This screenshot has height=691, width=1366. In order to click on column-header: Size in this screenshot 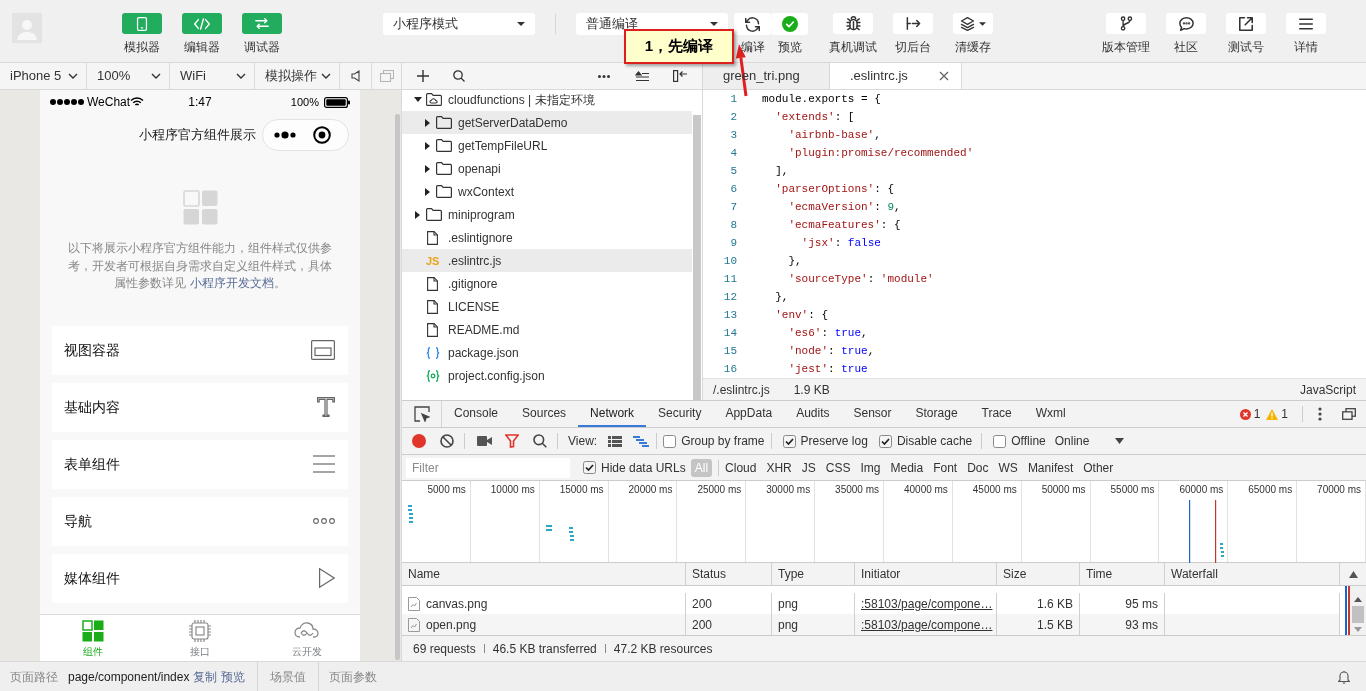, I will do `click(1038, 574)`.